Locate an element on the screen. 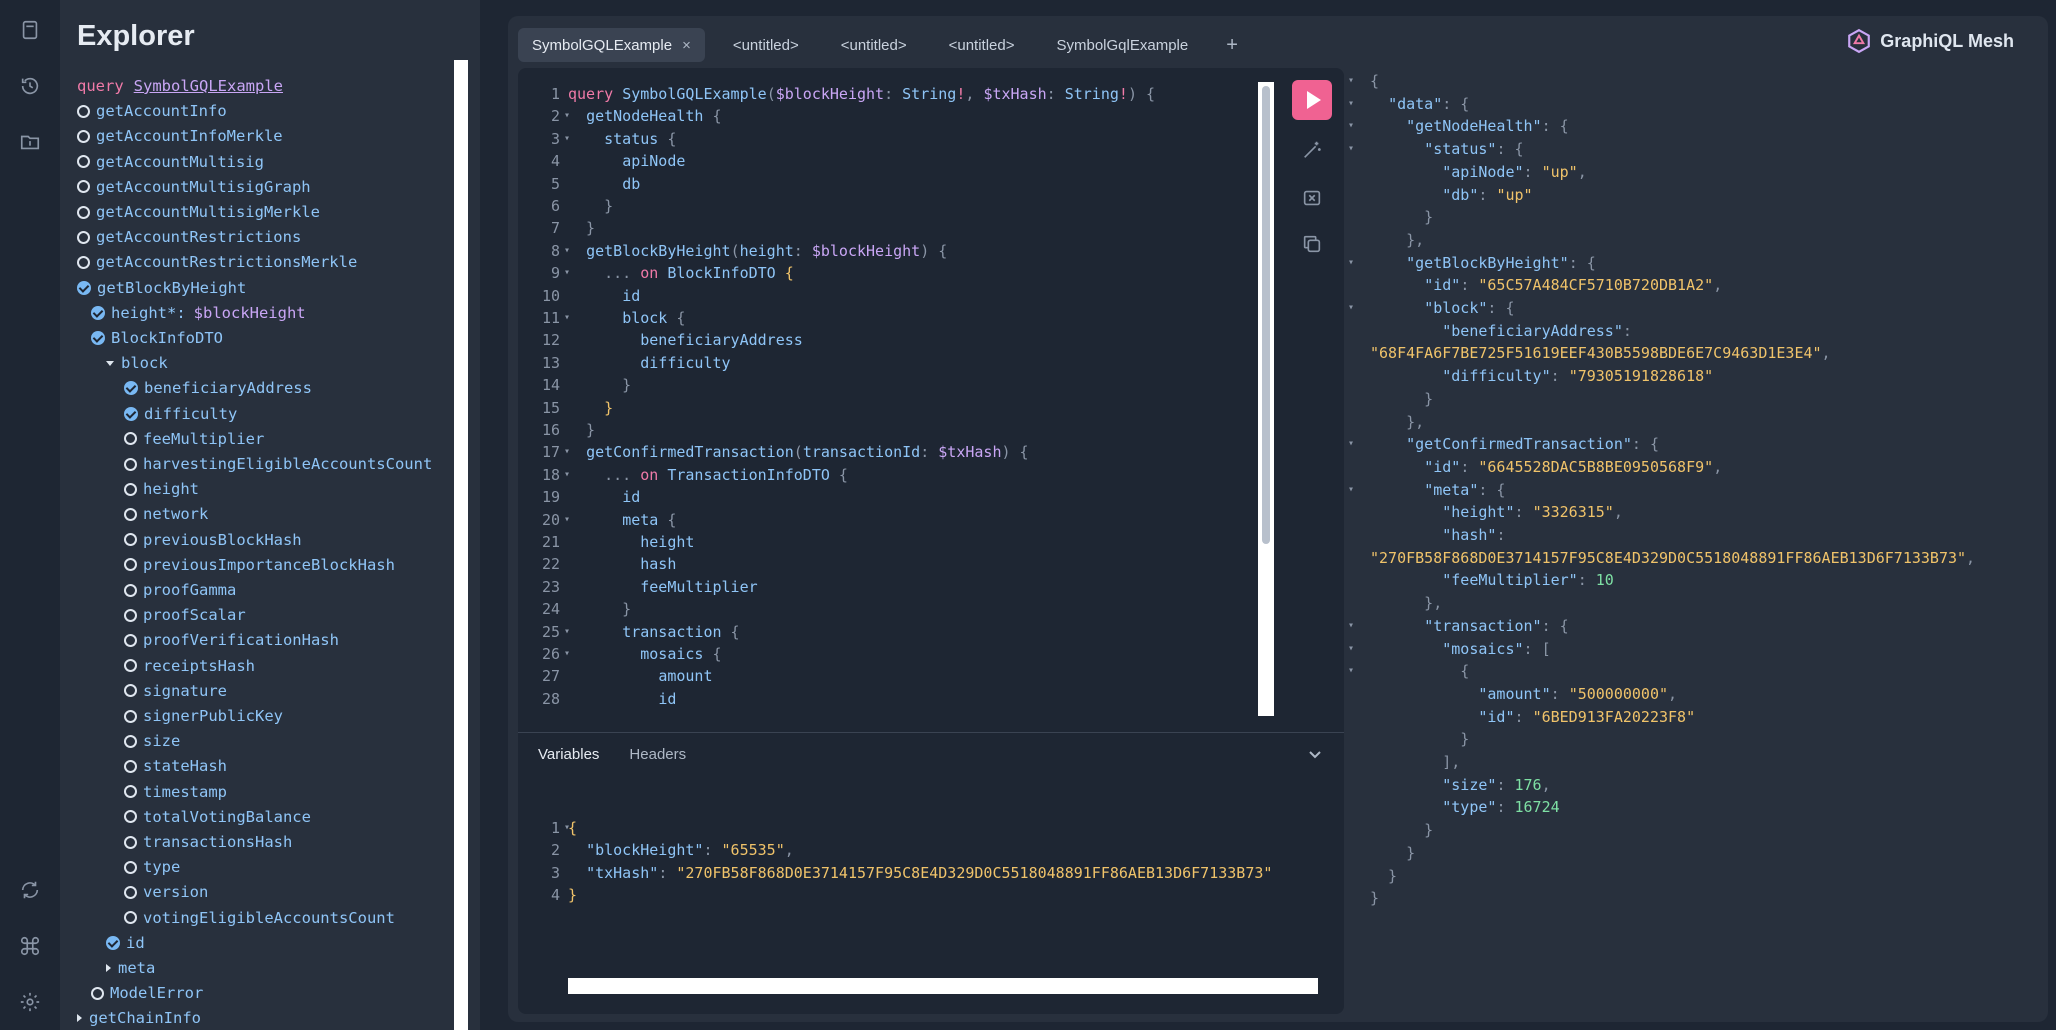 The image size is (2056, 1030). editor-scroll-thumb is located at coordinates (1266, 315).